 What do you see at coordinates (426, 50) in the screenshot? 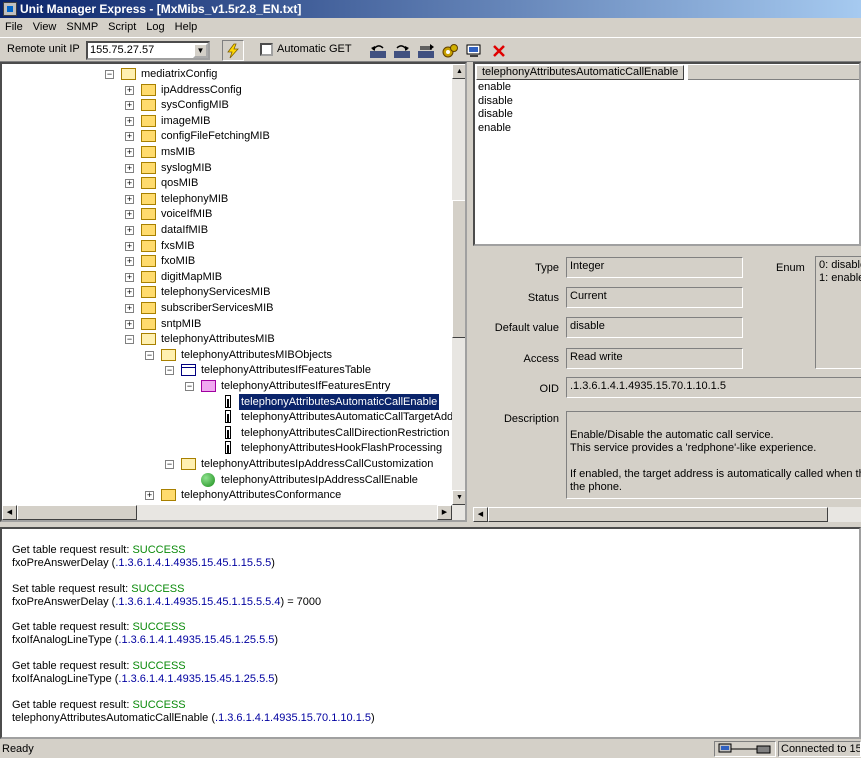
I see `snmp-walk-button` at bounding box center [426, 50].